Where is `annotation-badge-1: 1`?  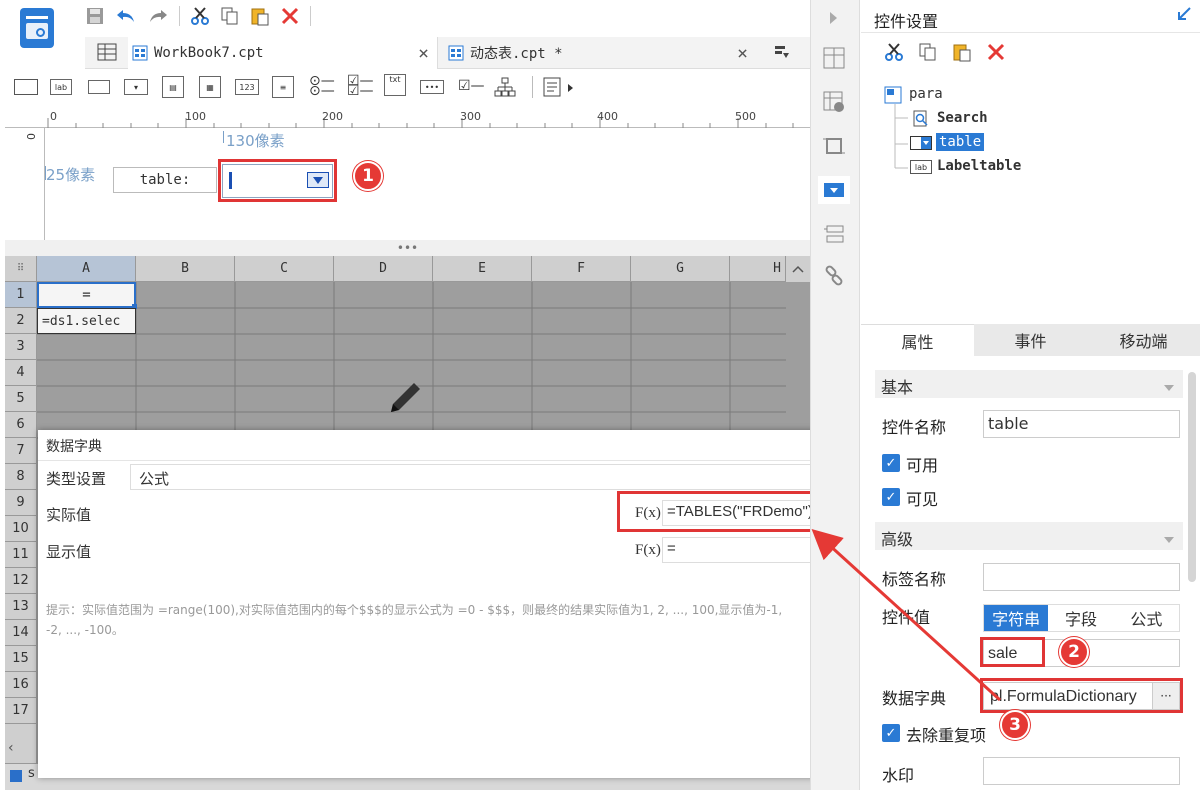 annotation-badge-1: 1 is located at coordinates (368, 176).